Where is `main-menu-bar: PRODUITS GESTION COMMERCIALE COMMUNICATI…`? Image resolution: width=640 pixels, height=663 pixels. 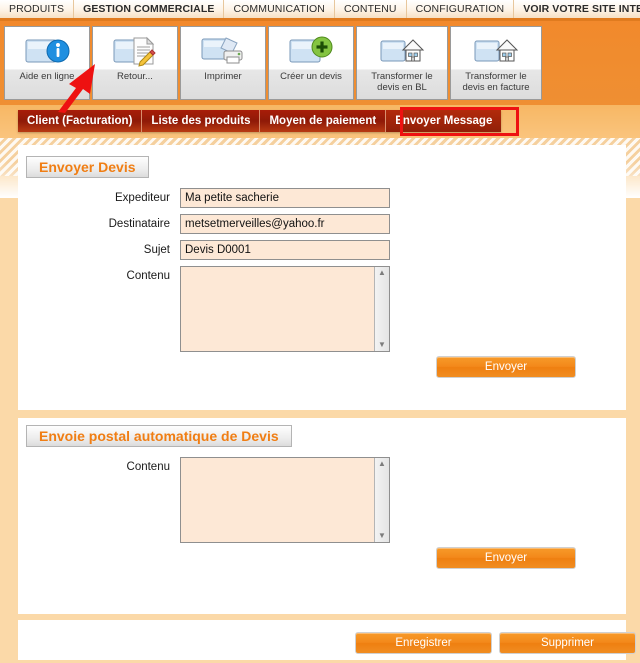
main-menu-bar: PRODUITS GESTION COMMERCIALE COMMUNICATI… is located at coordinates (320, 9).